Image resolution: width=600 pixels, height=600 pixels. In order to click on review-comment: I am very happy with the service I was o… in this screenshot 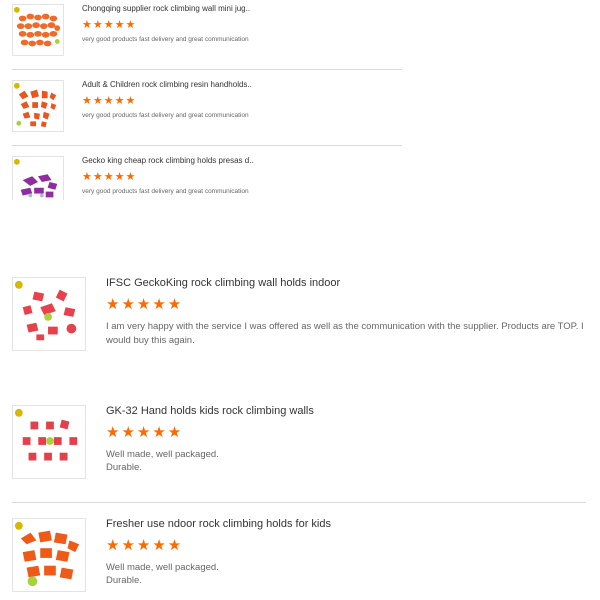, I will do `click(345, 333)`.